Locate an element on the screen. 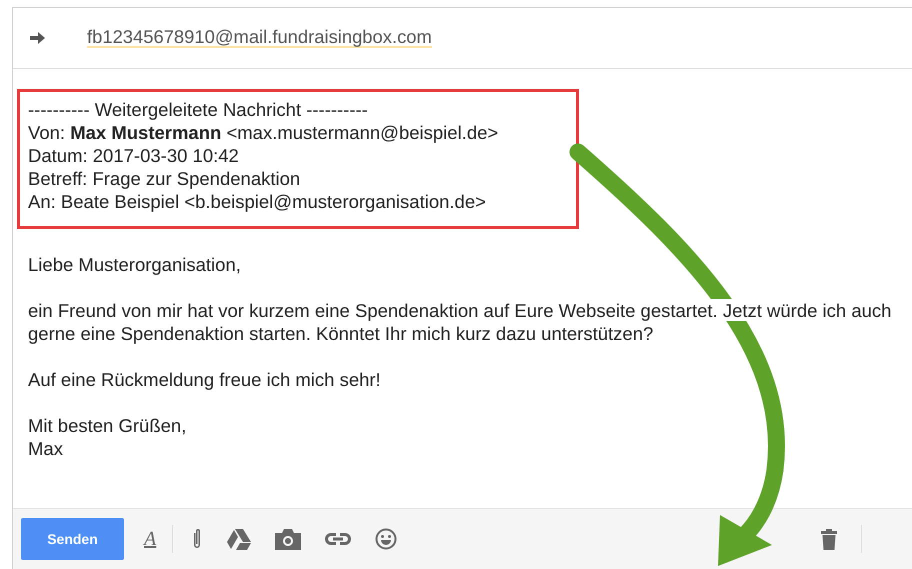  text-format-icon: A is located at coordinates (150, 539).